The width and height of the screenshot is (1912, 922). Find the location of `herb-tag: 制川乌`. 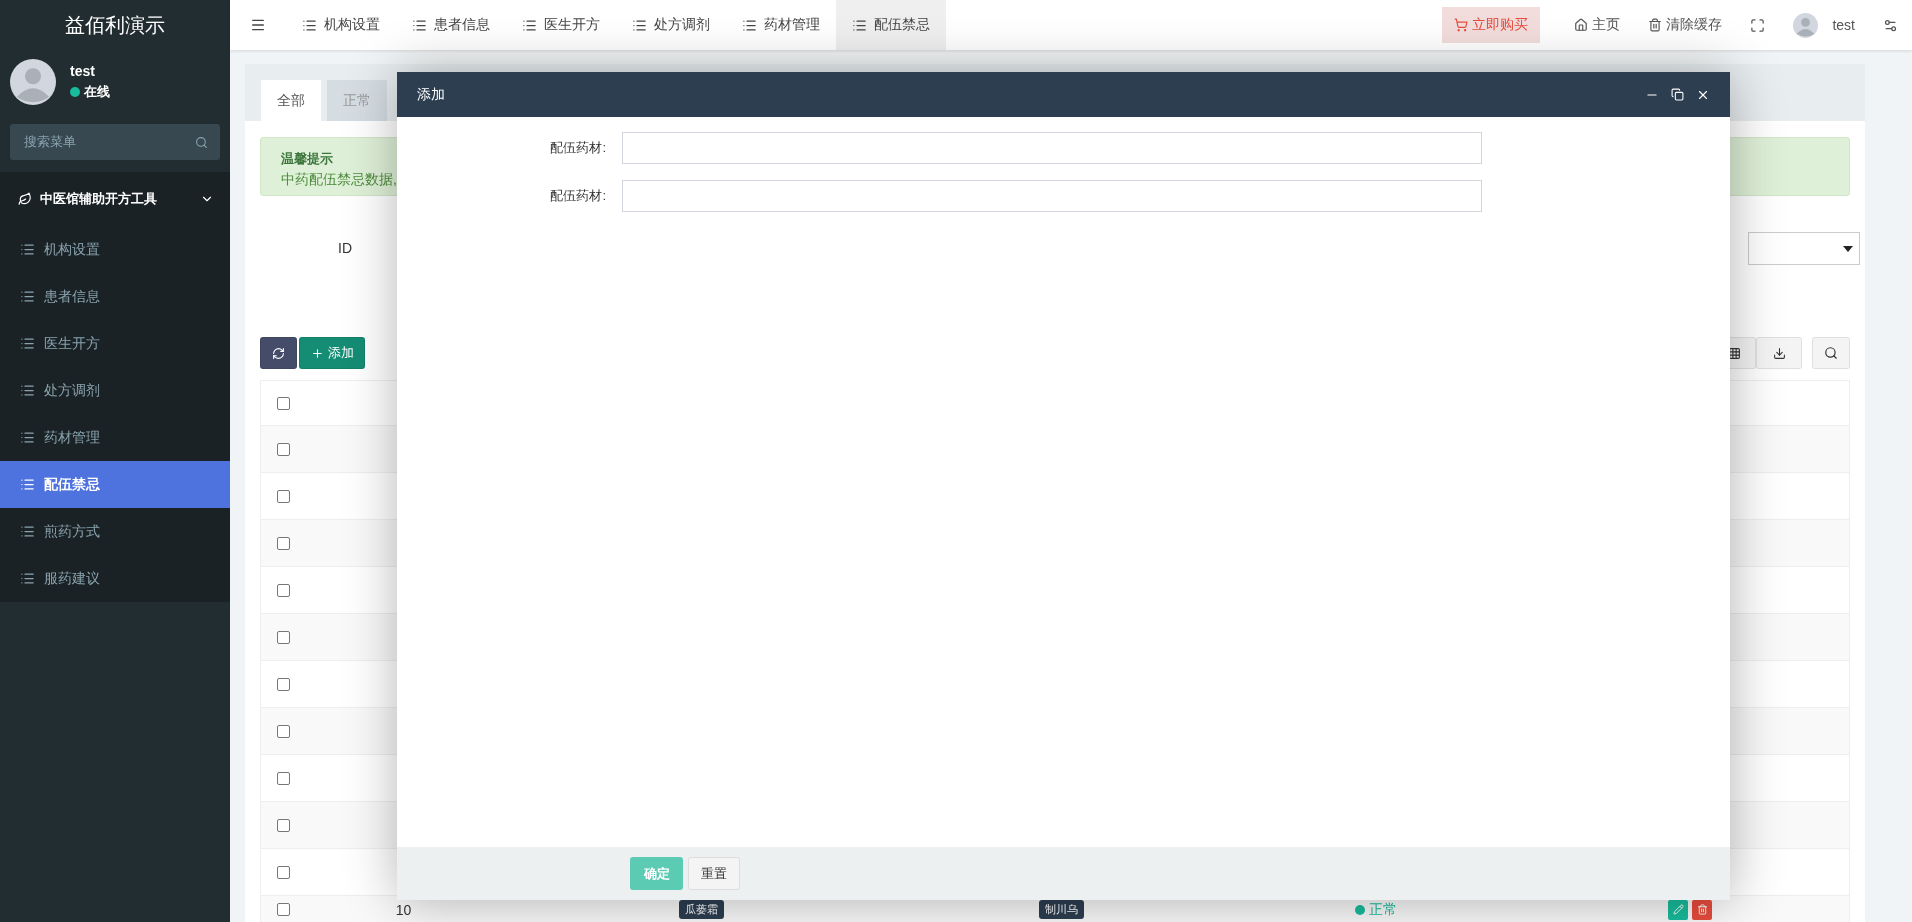

herb-tag: 制川乌 is located at coordinates (1061, 909).